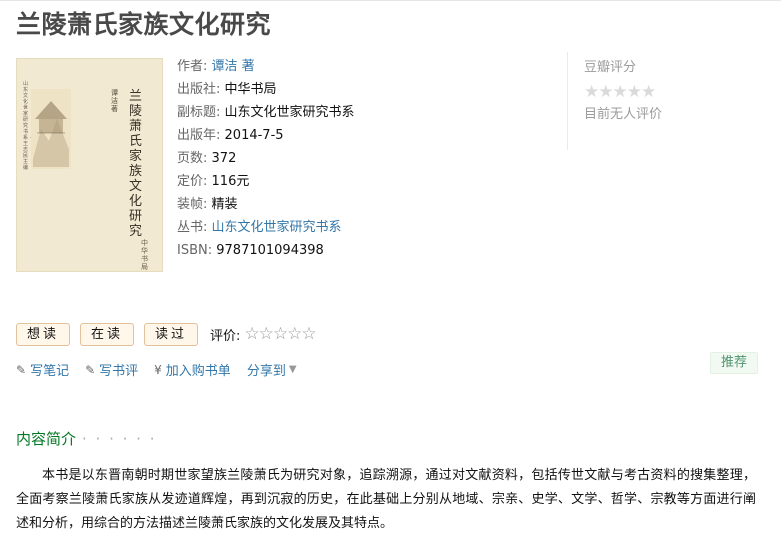 The image size is (781, 536). I want to click on info-subtitle: 副标题: 山东文化世家研究书系, so click(266, 115).